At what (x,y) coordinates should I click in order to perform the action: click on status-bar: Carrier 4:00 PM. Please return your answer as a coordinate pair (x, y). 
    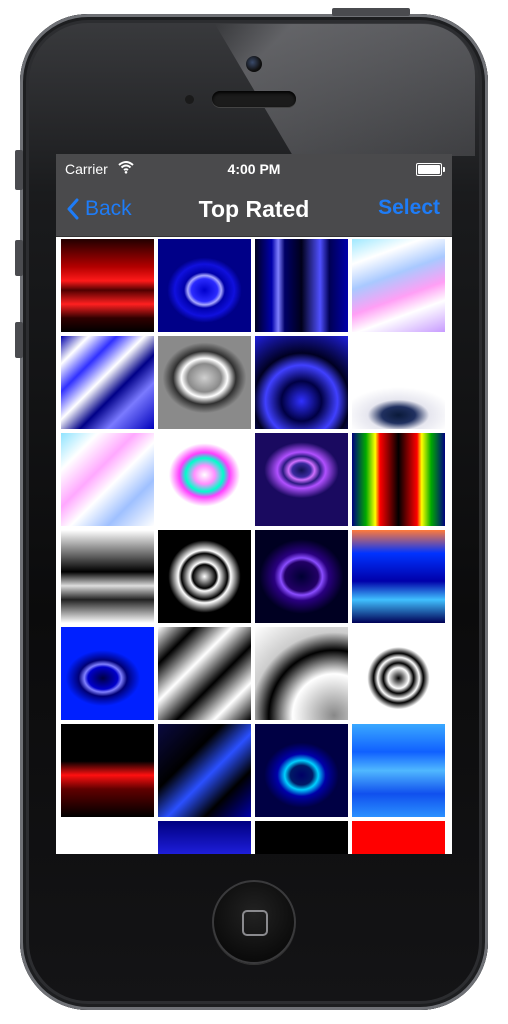
    Looking at the image, I should click on (254, 169).